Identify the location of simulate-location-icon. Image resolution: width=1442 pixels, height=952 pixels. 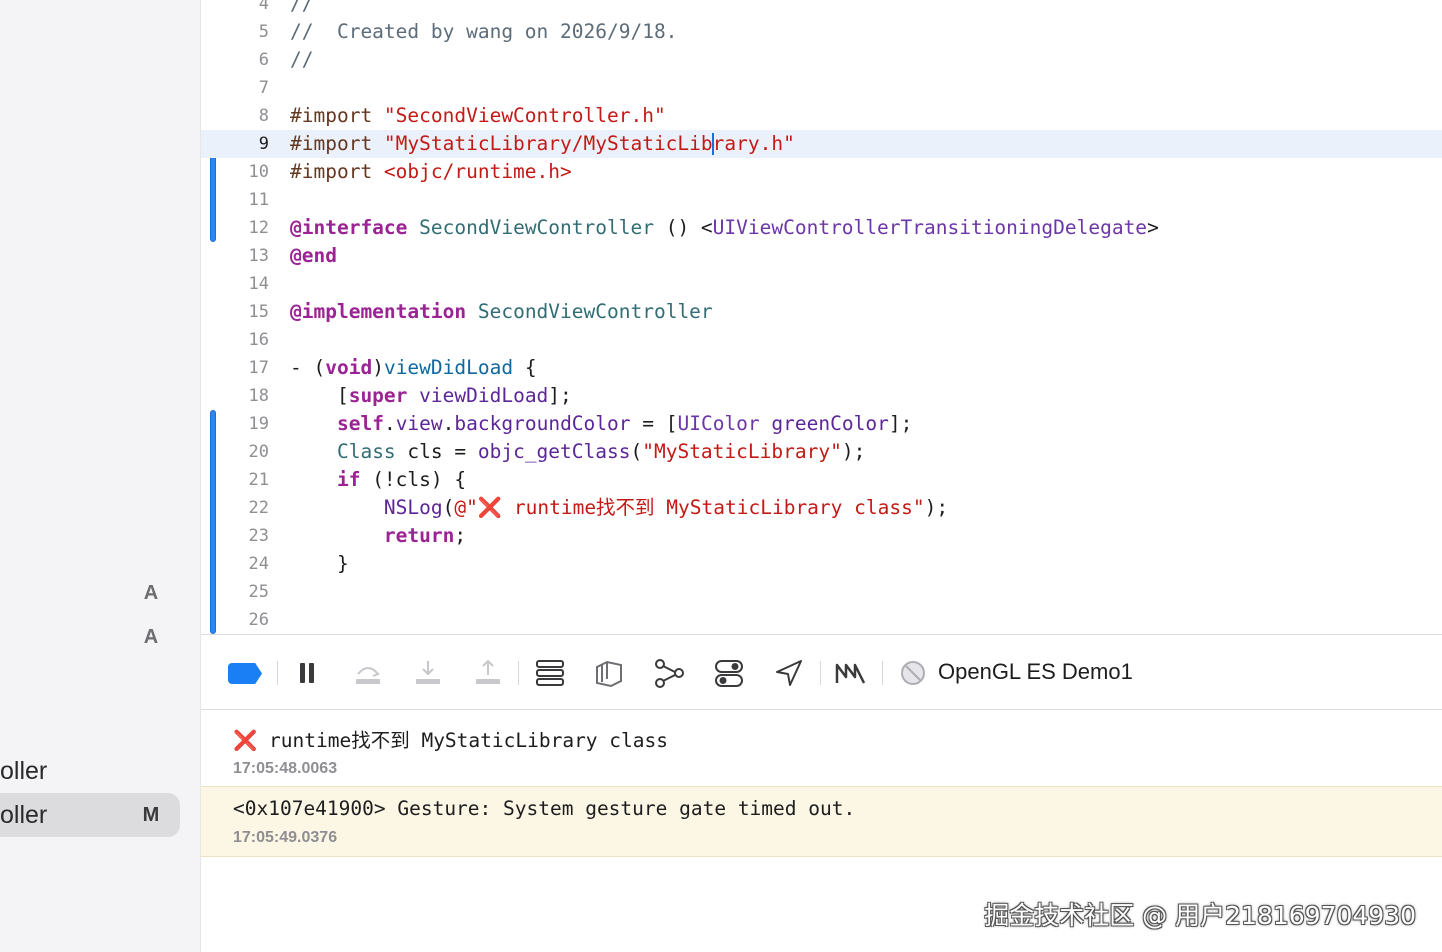
(789, 673).